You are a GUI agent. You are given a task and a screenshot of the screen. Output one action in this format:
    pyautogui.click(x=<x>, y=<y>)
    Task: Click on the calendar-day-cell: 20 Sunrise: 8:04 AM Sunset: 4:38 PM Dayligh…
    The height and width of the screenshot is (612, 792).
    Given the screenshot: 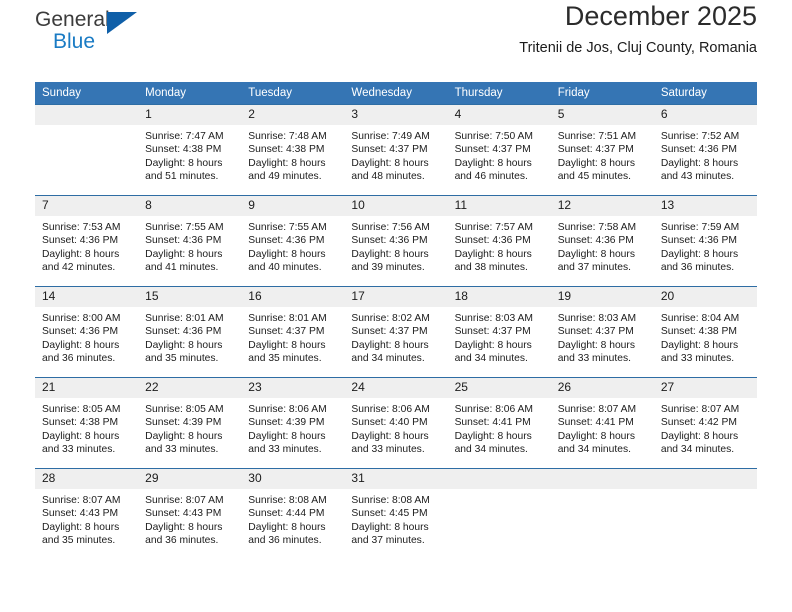 What is the action you would take?
    pyautogui.click(x=705, y=332)
    